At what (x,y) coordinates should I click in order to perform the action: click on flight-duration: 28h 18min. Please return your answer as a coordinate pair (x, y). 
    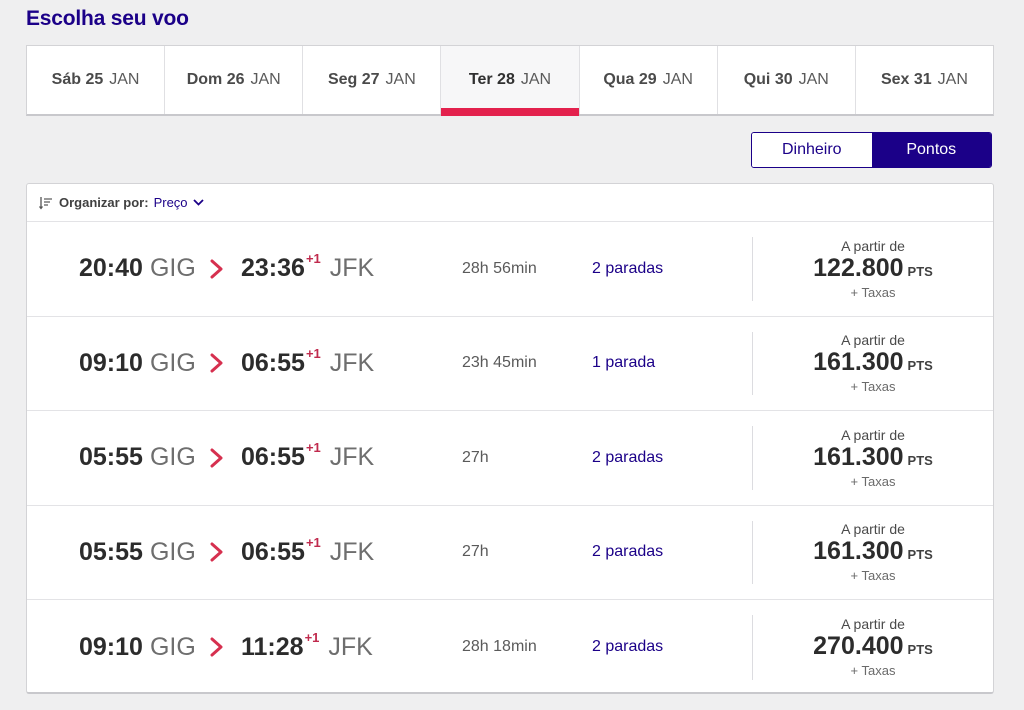
    Looking at the image, I should click on (499, 647).